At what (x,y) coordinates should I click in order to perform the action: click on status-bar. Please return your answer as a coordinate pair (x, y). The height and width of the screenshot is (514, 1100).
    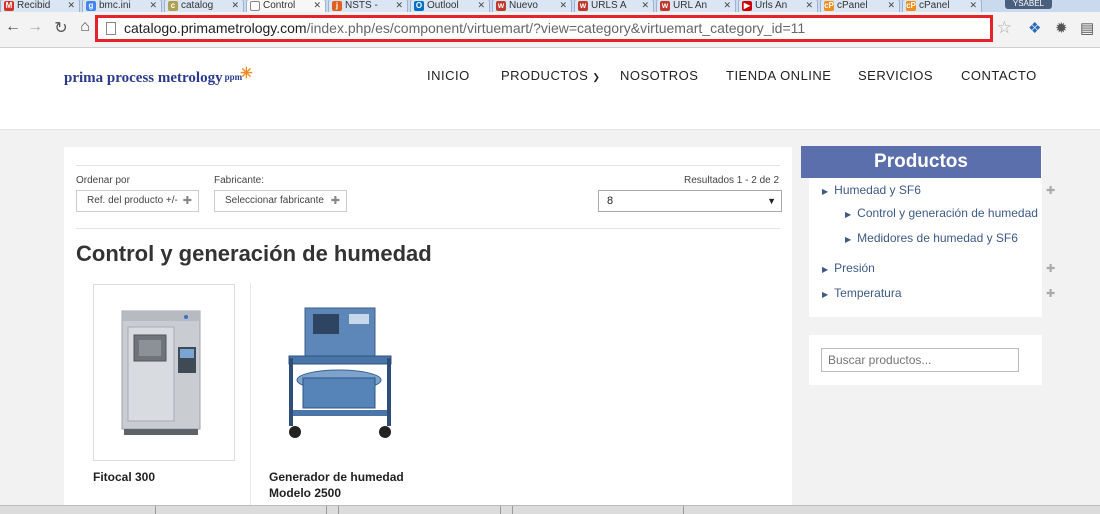
    Looking at the image, I should click on (550, 509).